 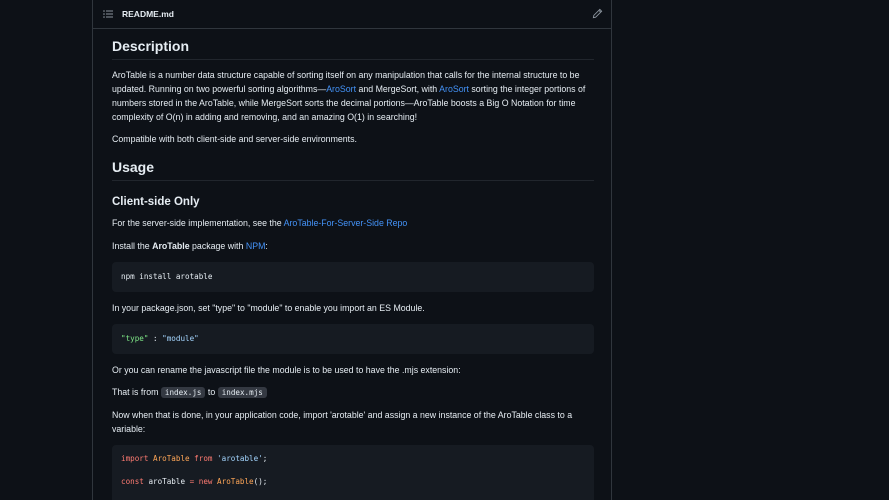 What do you see at coordinates (353, 277) in the screenshot?
I see `install-code-block: npm install arotable` at bounding box center [353, 277].